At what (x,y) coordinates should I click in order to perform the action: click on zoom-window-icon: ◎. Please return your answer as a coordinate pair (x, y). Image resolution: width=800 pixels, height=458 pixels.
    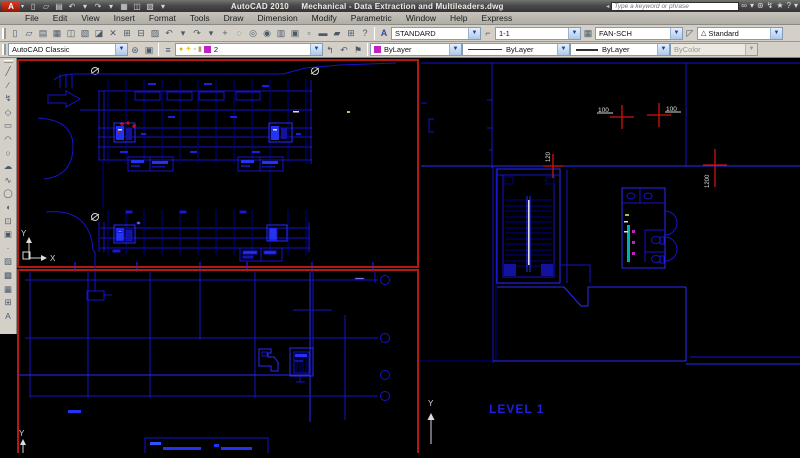
    Looking at the image, I should click on (253, 33).